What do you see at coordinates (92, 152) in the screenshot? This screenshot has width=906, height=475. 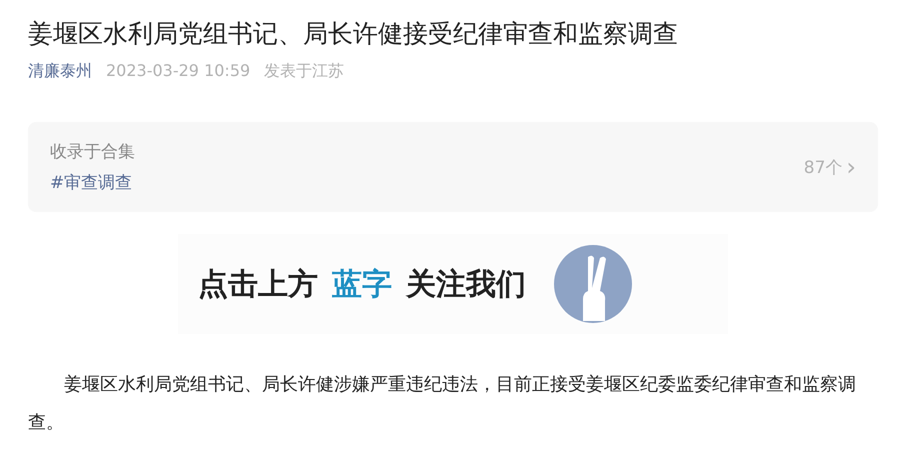 I see `collection-label: 收录于合集` at bounding box center [92, 152].